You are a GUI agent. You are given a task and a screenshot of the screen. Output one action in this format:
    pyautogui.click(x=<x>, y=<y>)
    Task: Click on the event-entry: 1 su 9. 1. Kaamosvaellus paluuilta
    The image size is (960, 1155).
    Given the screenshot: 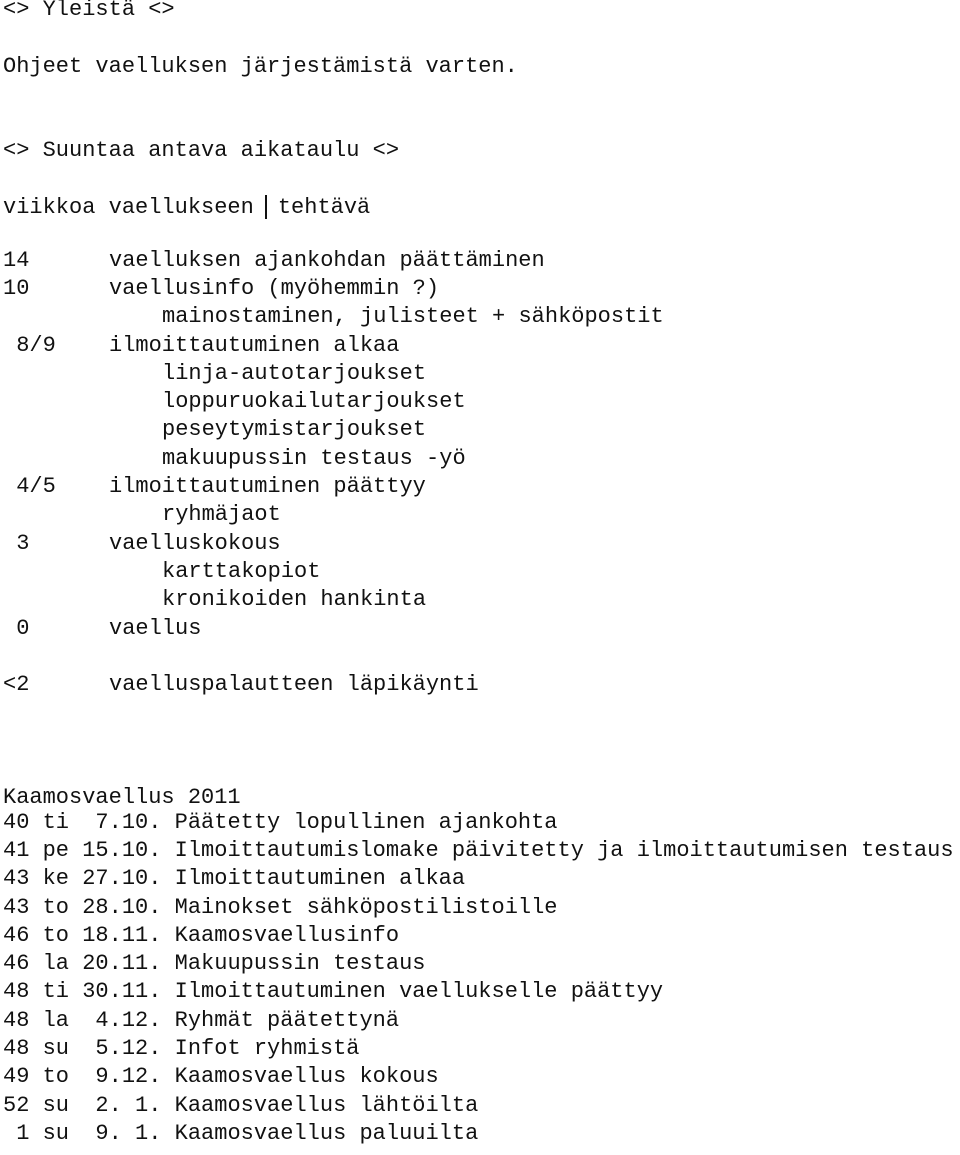 What is the action you would take?
    pyautogui.click(x=481, y=1134)
    